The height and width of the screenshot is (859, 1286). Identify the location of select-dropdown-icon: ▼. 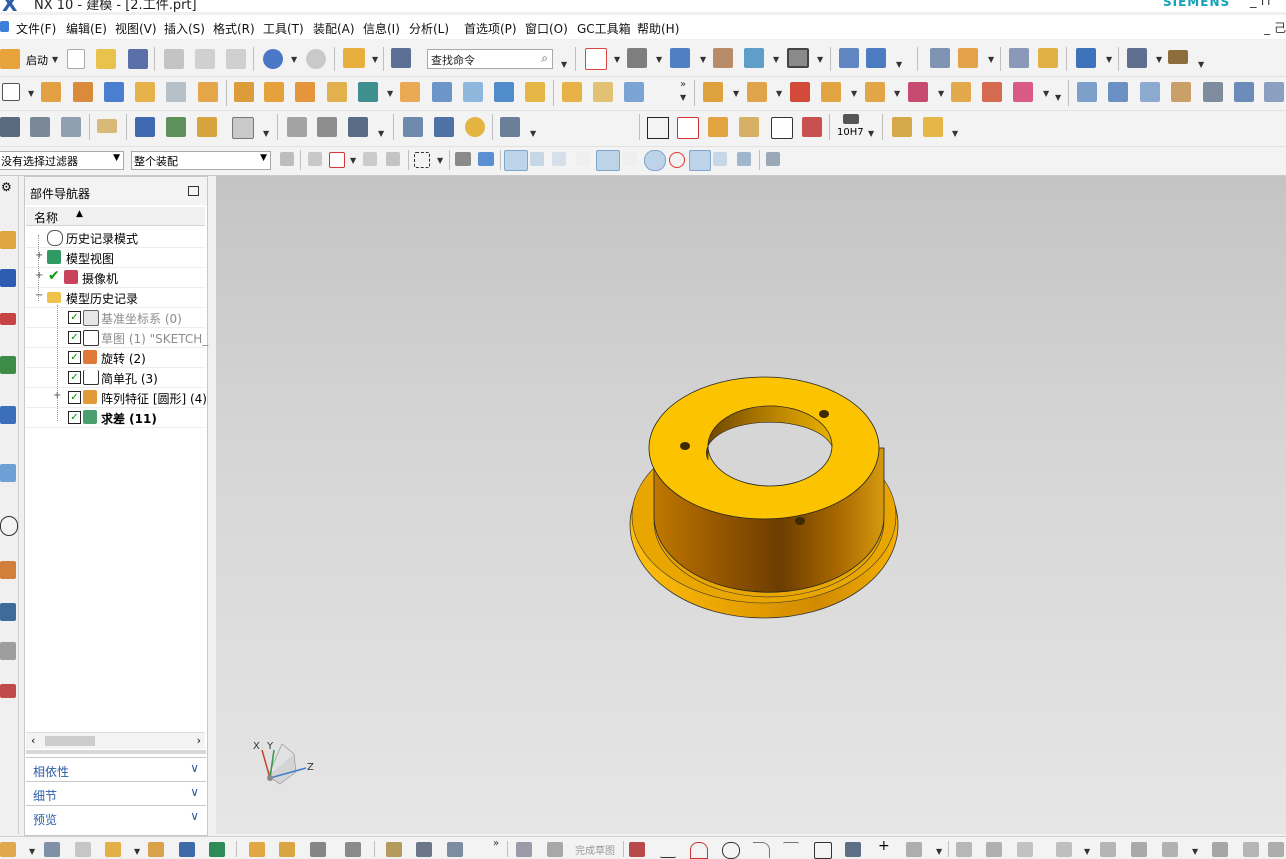
(353, 160).